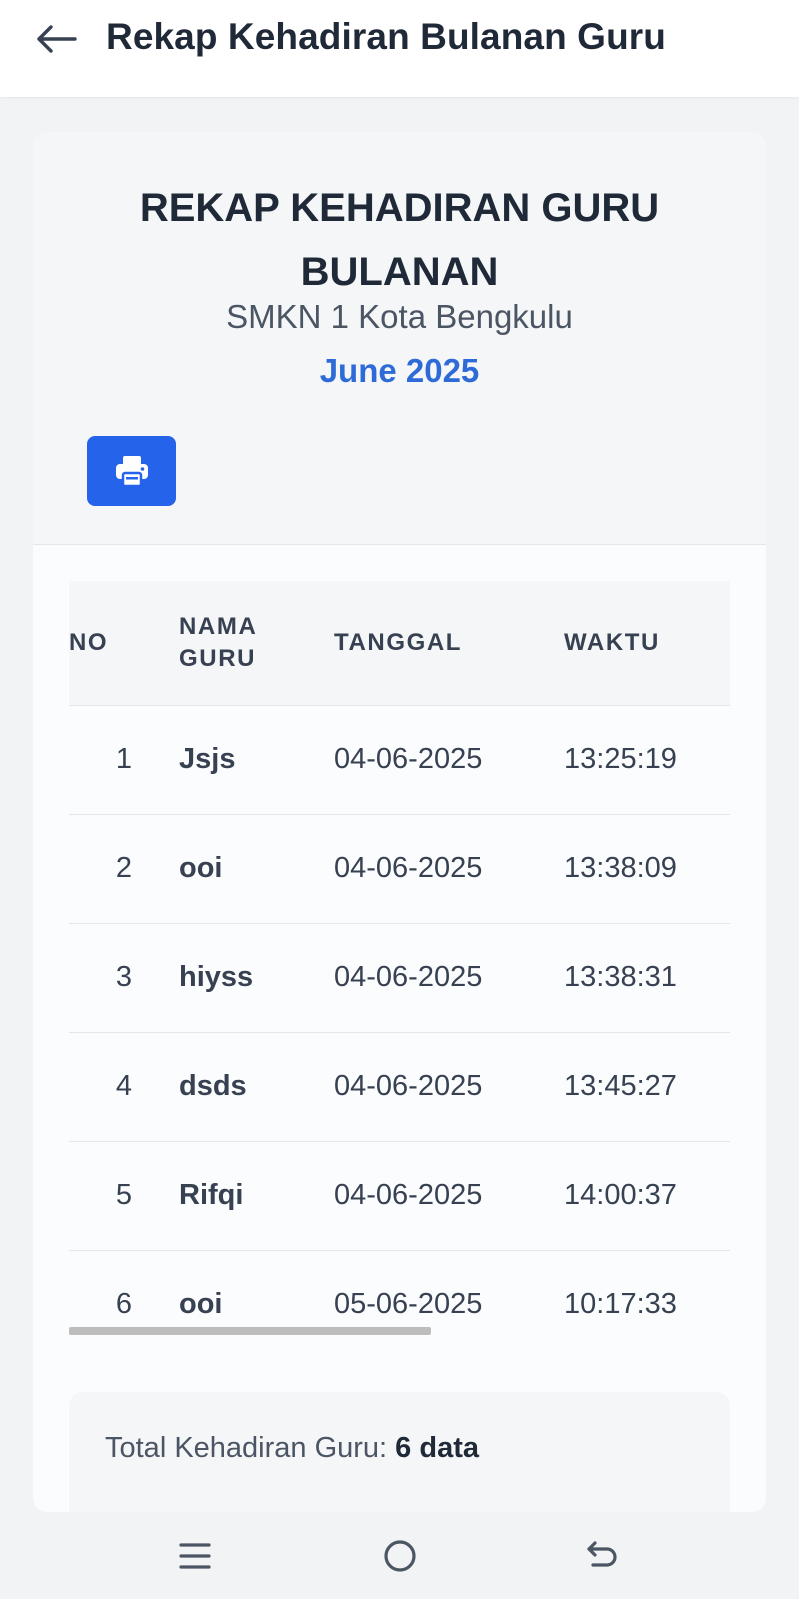 This screenshot has width=799, height=1599. Describe the element at coordinates (399, 316) in the screenshot. I see `school-name: SMKN 1 Kota Bengkulu` at that location.